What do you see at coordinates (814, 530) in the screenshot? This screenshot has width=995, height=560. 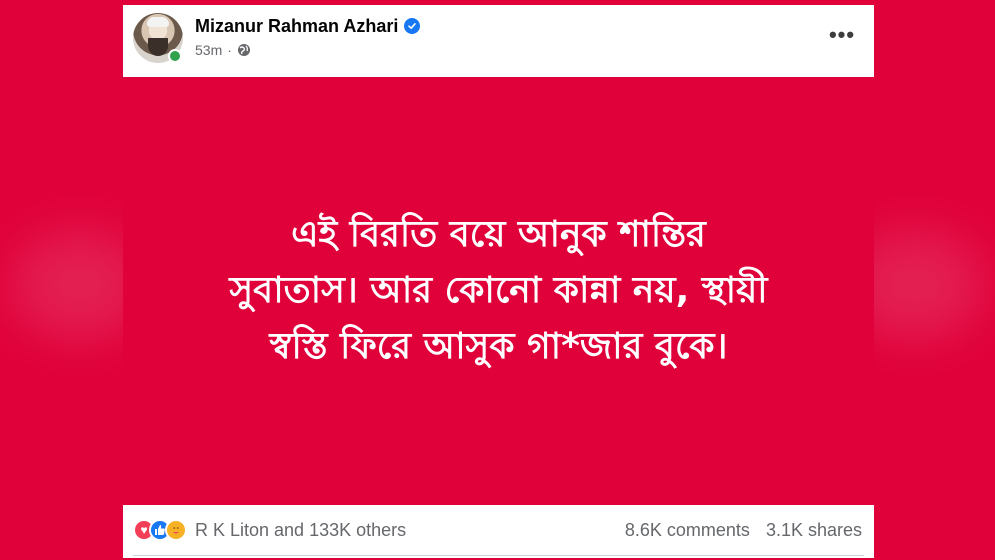 I see `shares-count: 3.1K shares` at bounding box center [814, 530].